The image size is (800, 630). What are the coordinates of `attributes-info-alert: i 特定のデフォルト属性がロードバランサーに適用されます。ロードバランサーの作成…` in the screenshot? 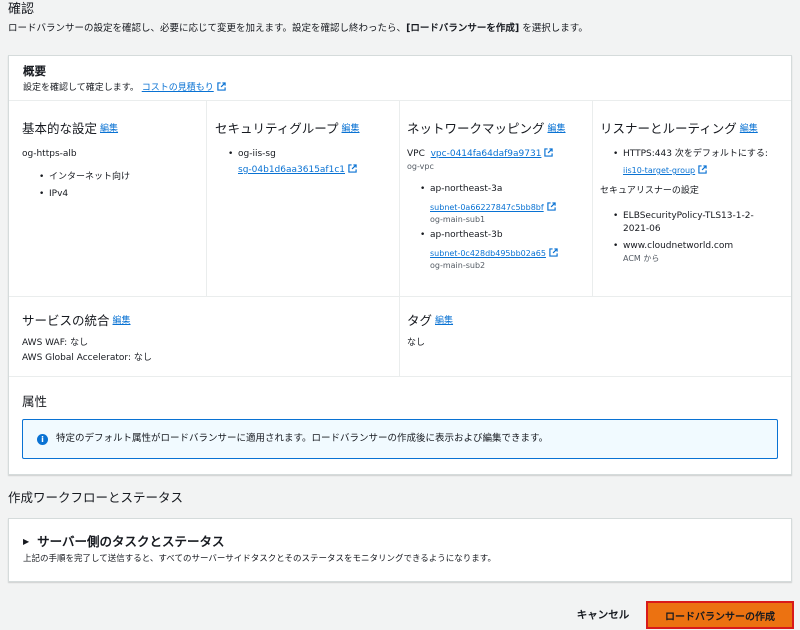 It's located at (400, 439).